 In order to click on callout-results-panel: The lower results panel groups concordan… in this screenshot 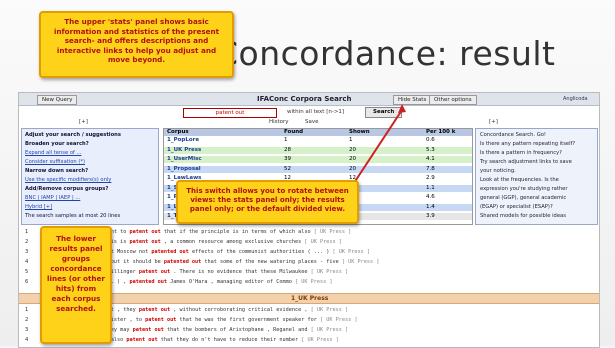, I will do `click(76, 285)`.